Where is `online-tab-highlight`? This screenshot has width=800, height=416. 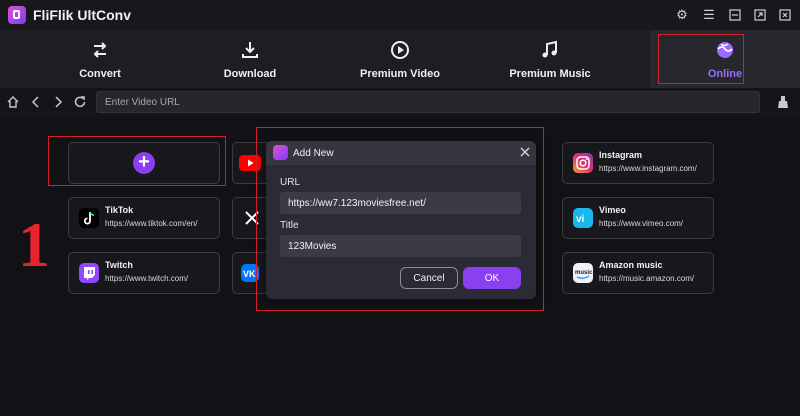 online-tab-highlight is located at coordinates (701, 59).